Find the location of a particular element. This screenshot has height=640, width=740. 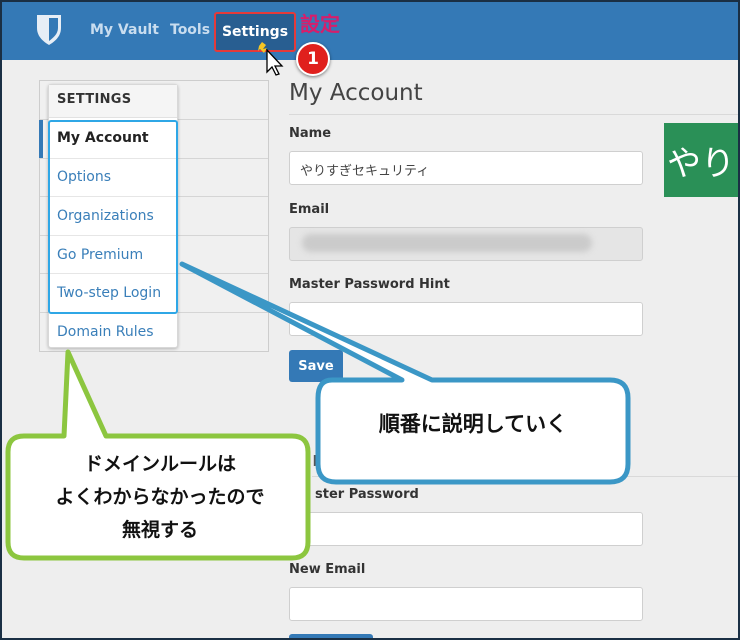

email-blurred-value is located at coordinates (447, 243).